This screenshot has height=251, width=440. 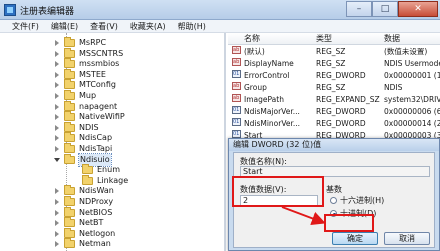 I want to click on value-row: (默认) REG_SZ (数值未设置), so click(x=334, y=52).